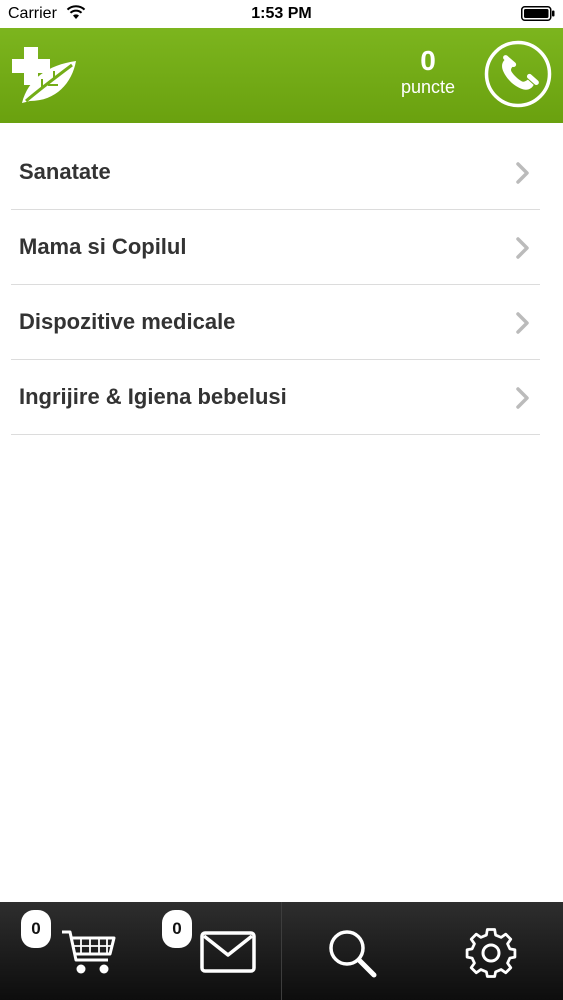  I want to click on cart-count-badge: 0, so click(36, 929).